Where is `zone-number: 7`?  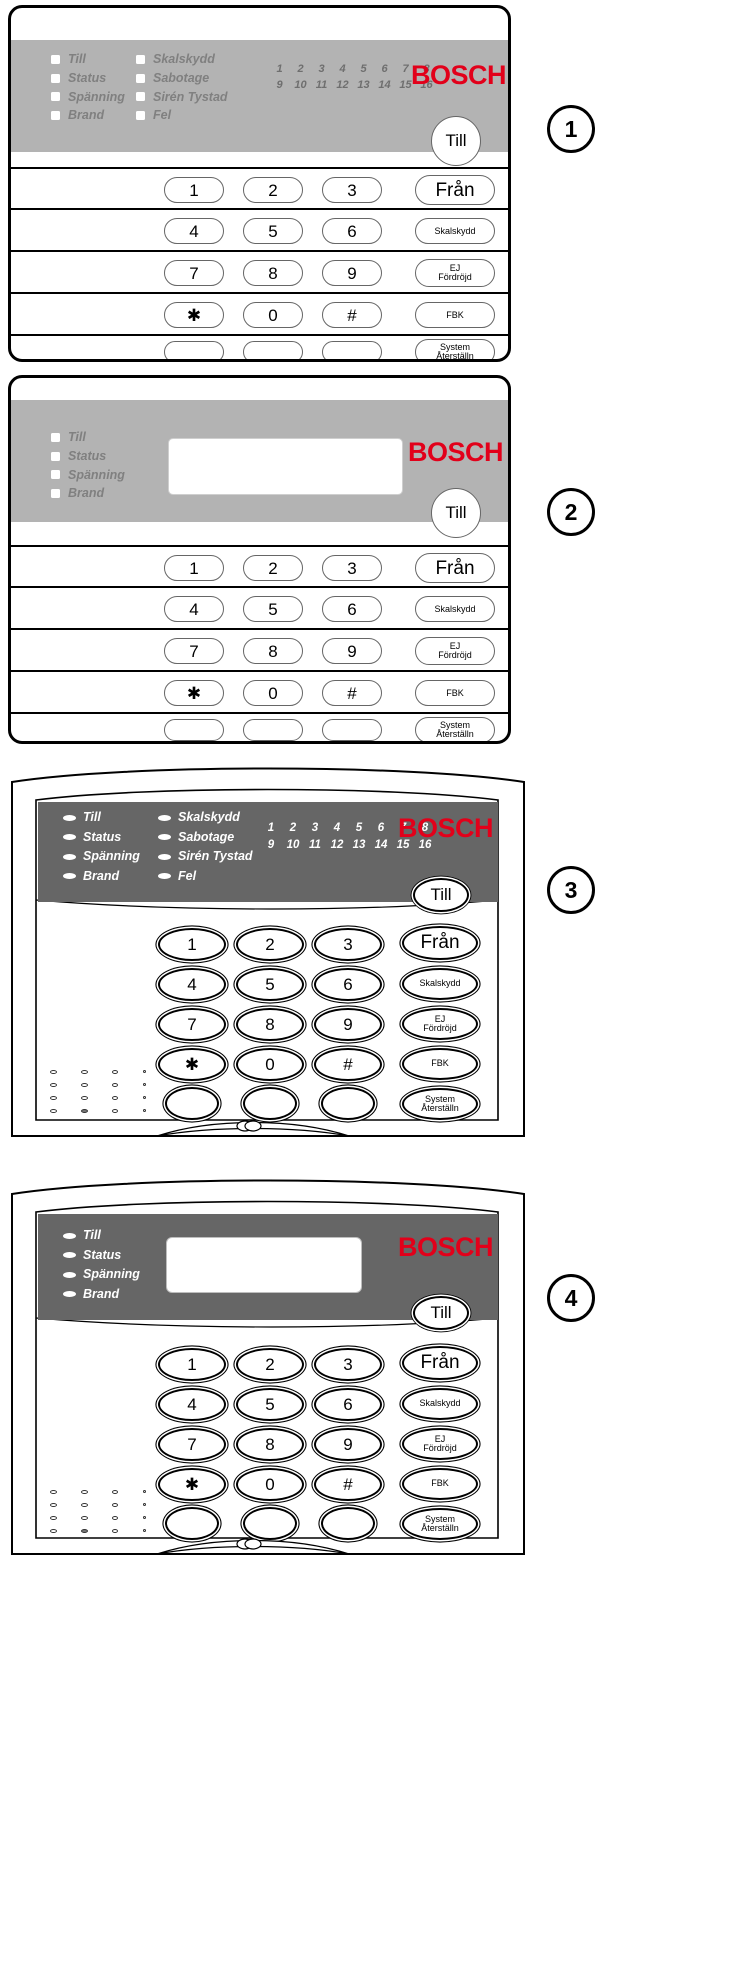 zone-number: 7 is located at coordinates (405, 69).